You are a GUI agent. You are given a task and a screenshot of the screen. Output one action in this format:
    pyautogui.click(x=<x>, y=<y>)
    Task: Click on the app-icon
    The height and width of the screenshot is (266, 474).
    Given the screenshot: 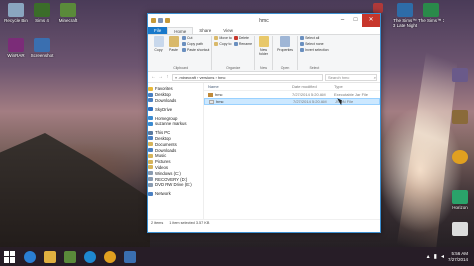 What is the action you would take?
    pyautogui.click(x=460, y=229)
    